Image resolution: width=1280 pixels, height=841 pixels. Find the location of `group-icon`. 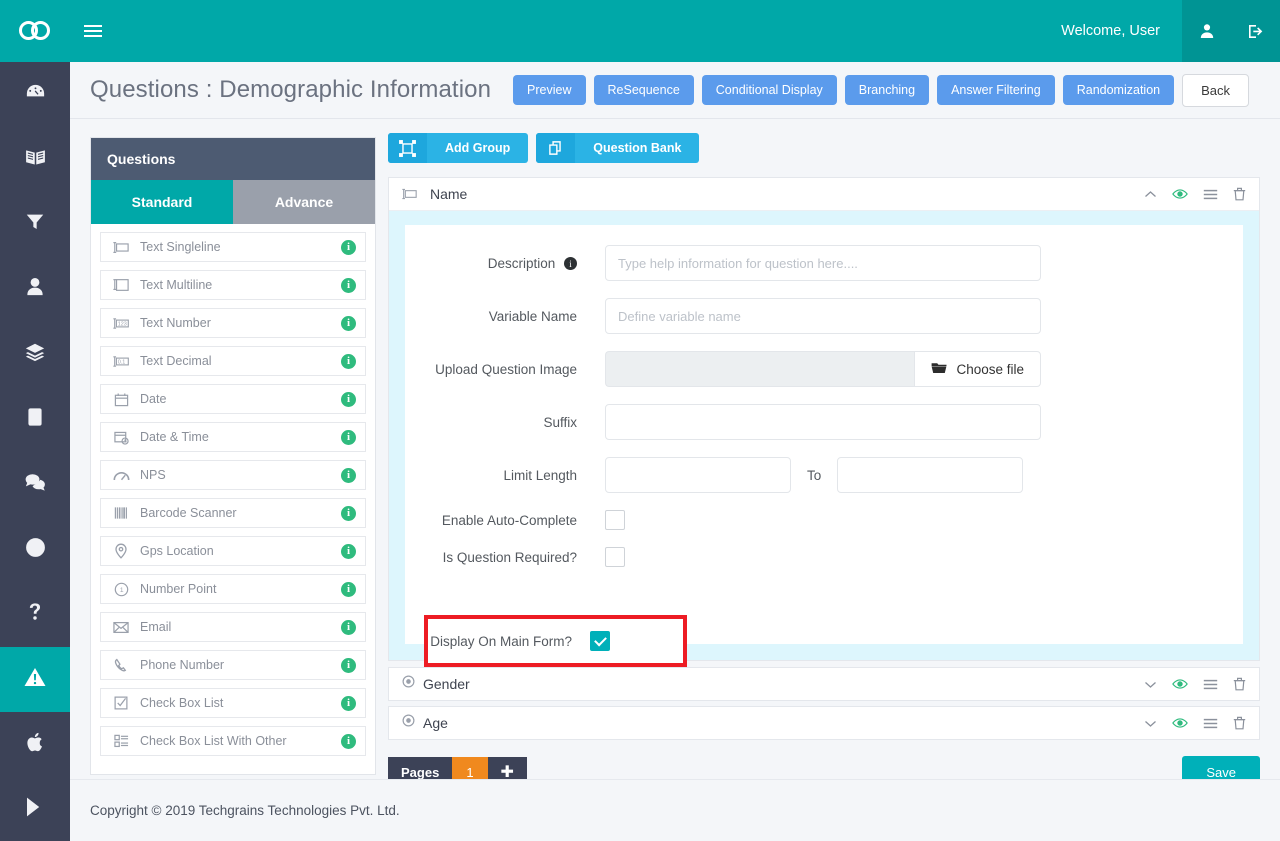

group-icon is located at coordinates (407, 148).